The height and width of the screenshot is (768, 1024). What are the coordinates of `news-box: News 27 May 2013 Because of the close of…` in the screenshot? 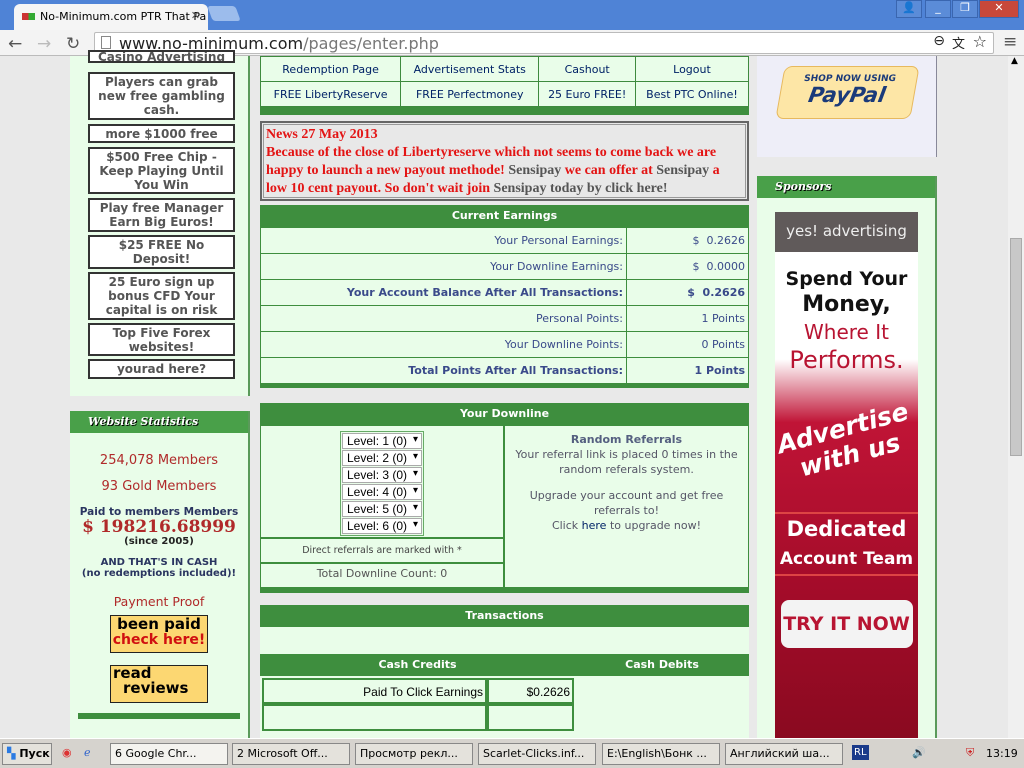 It's located at (504, 161).